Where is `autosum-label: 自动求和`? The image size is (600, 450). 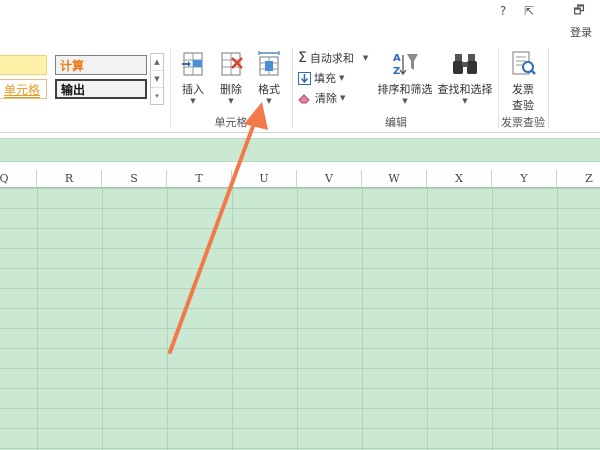 autosum-label: 自动求和 is located at coordinates (331, 58).